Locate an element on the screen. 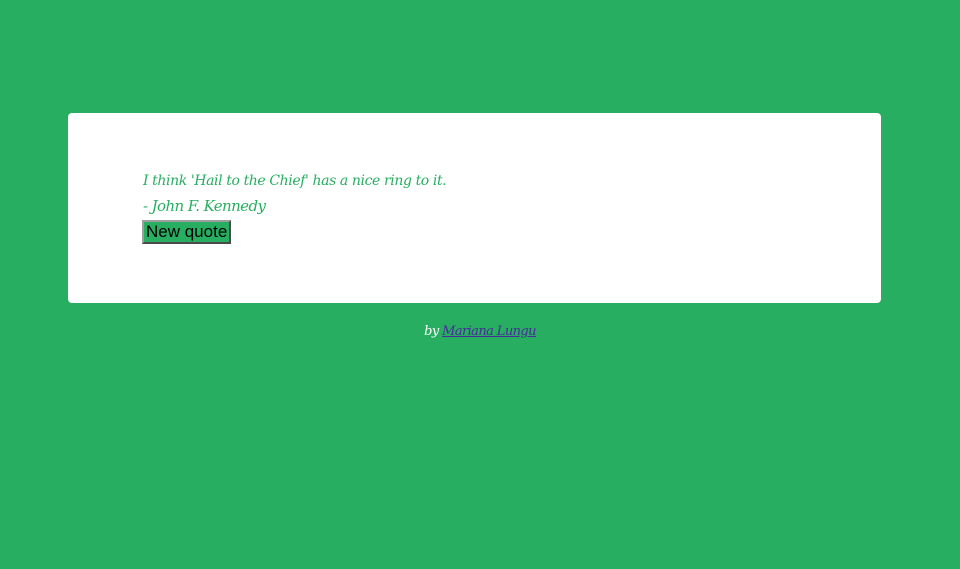 This screenshot has width=960, height=569. footer-prefix: by is located at coordinates (431, 331).